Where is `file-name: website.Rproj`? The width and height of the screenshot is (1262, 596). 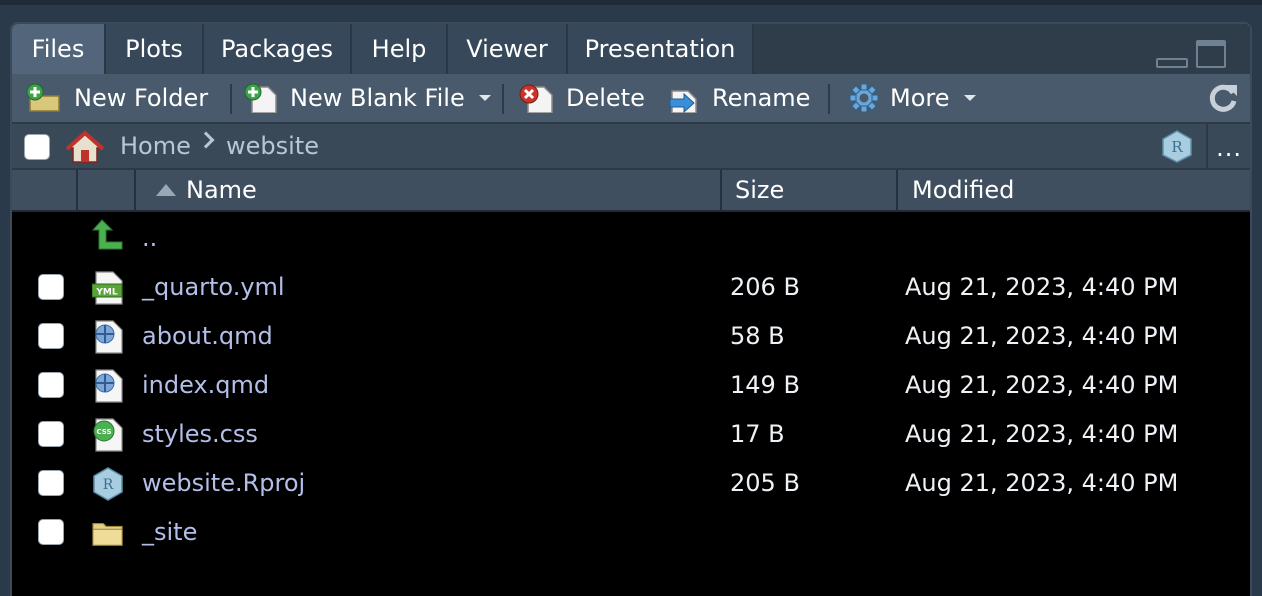
file-name: website.Rproj is located at coordinates (223, 483).